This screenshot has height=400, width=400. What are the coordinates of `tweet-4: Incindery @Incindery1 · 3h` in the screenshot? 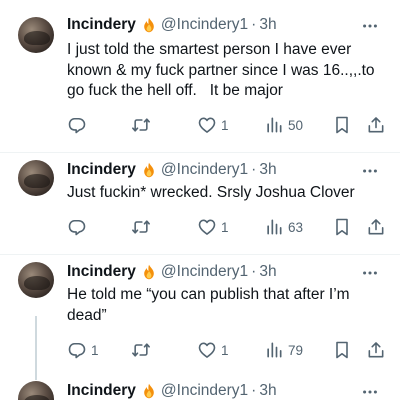 It's located at (200, 387).